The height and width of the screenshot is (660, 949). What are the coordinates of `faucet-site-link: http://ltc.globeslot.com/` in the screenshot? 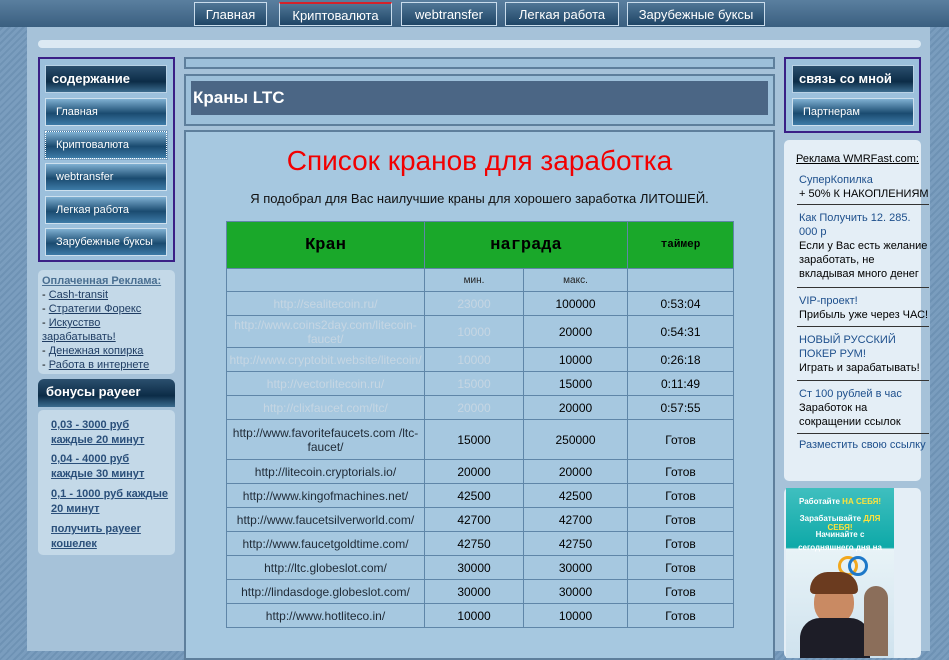 It's located at (325, 567).